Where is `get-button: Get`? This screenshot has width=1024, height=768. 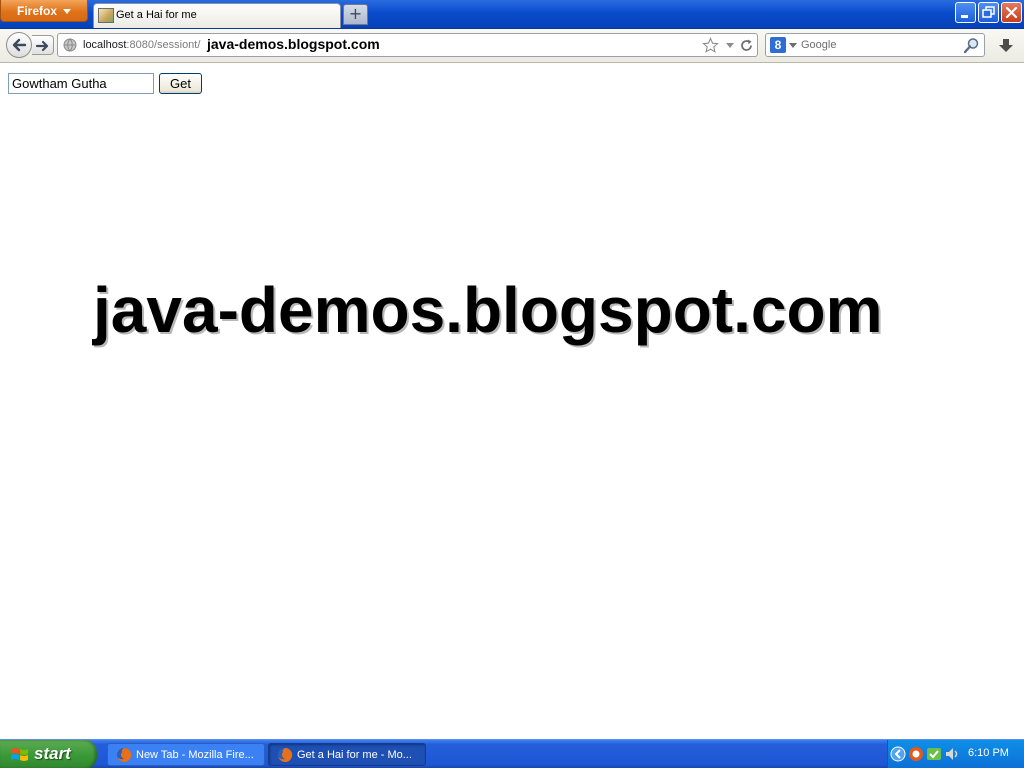
get-button: Get is located at coordinates (180, 83).